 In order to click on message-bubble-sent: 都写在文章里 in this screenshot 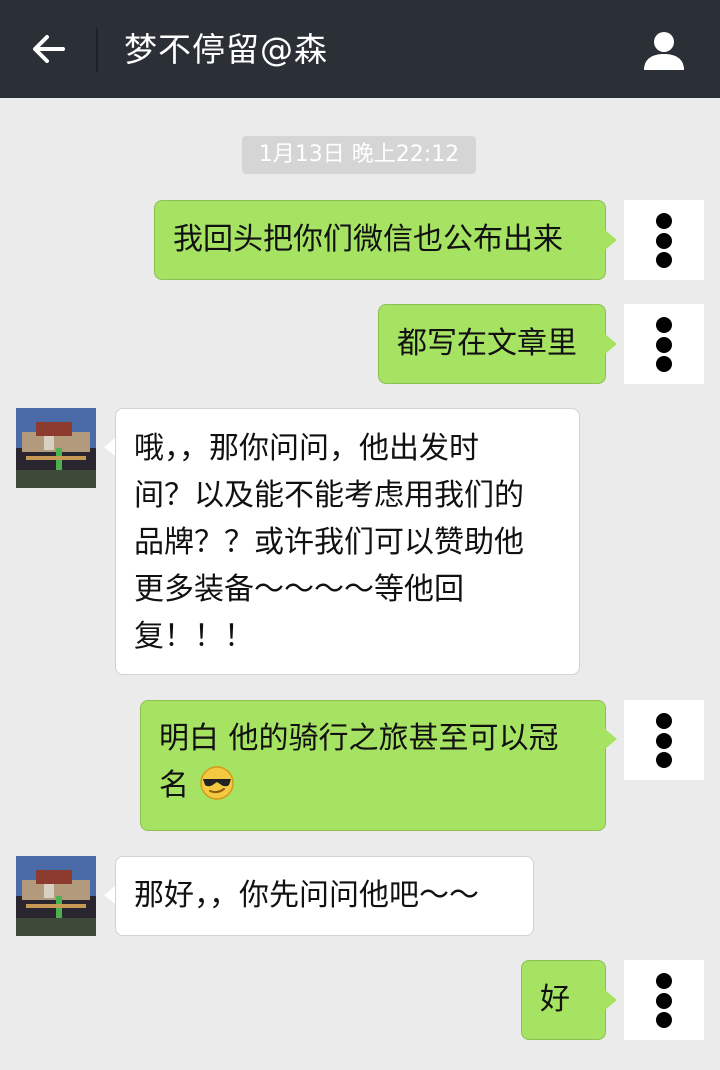, I will do `click(492, 344)`.